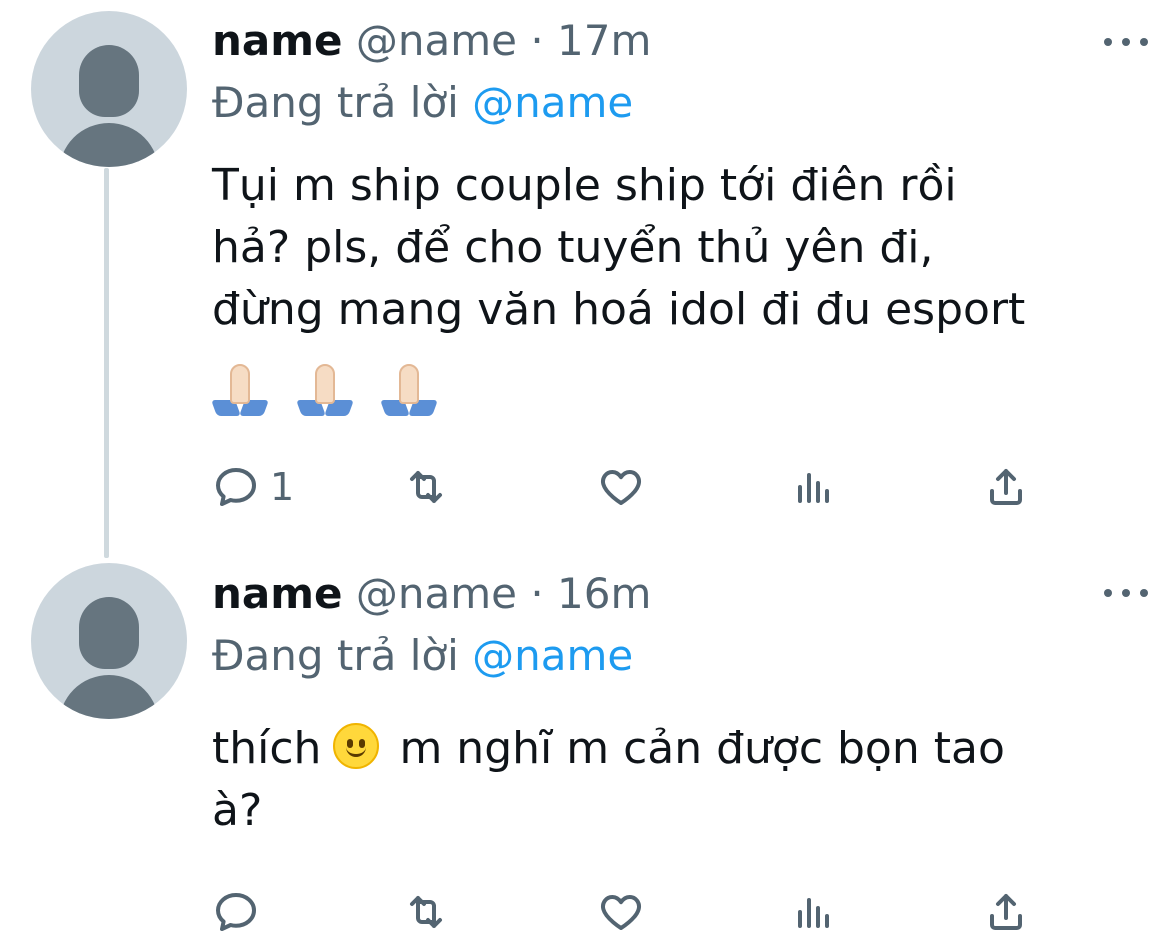 The height and width of the screenshot is (945, 1170). I want to click on tweet-time: 17m, so click(604, 40).